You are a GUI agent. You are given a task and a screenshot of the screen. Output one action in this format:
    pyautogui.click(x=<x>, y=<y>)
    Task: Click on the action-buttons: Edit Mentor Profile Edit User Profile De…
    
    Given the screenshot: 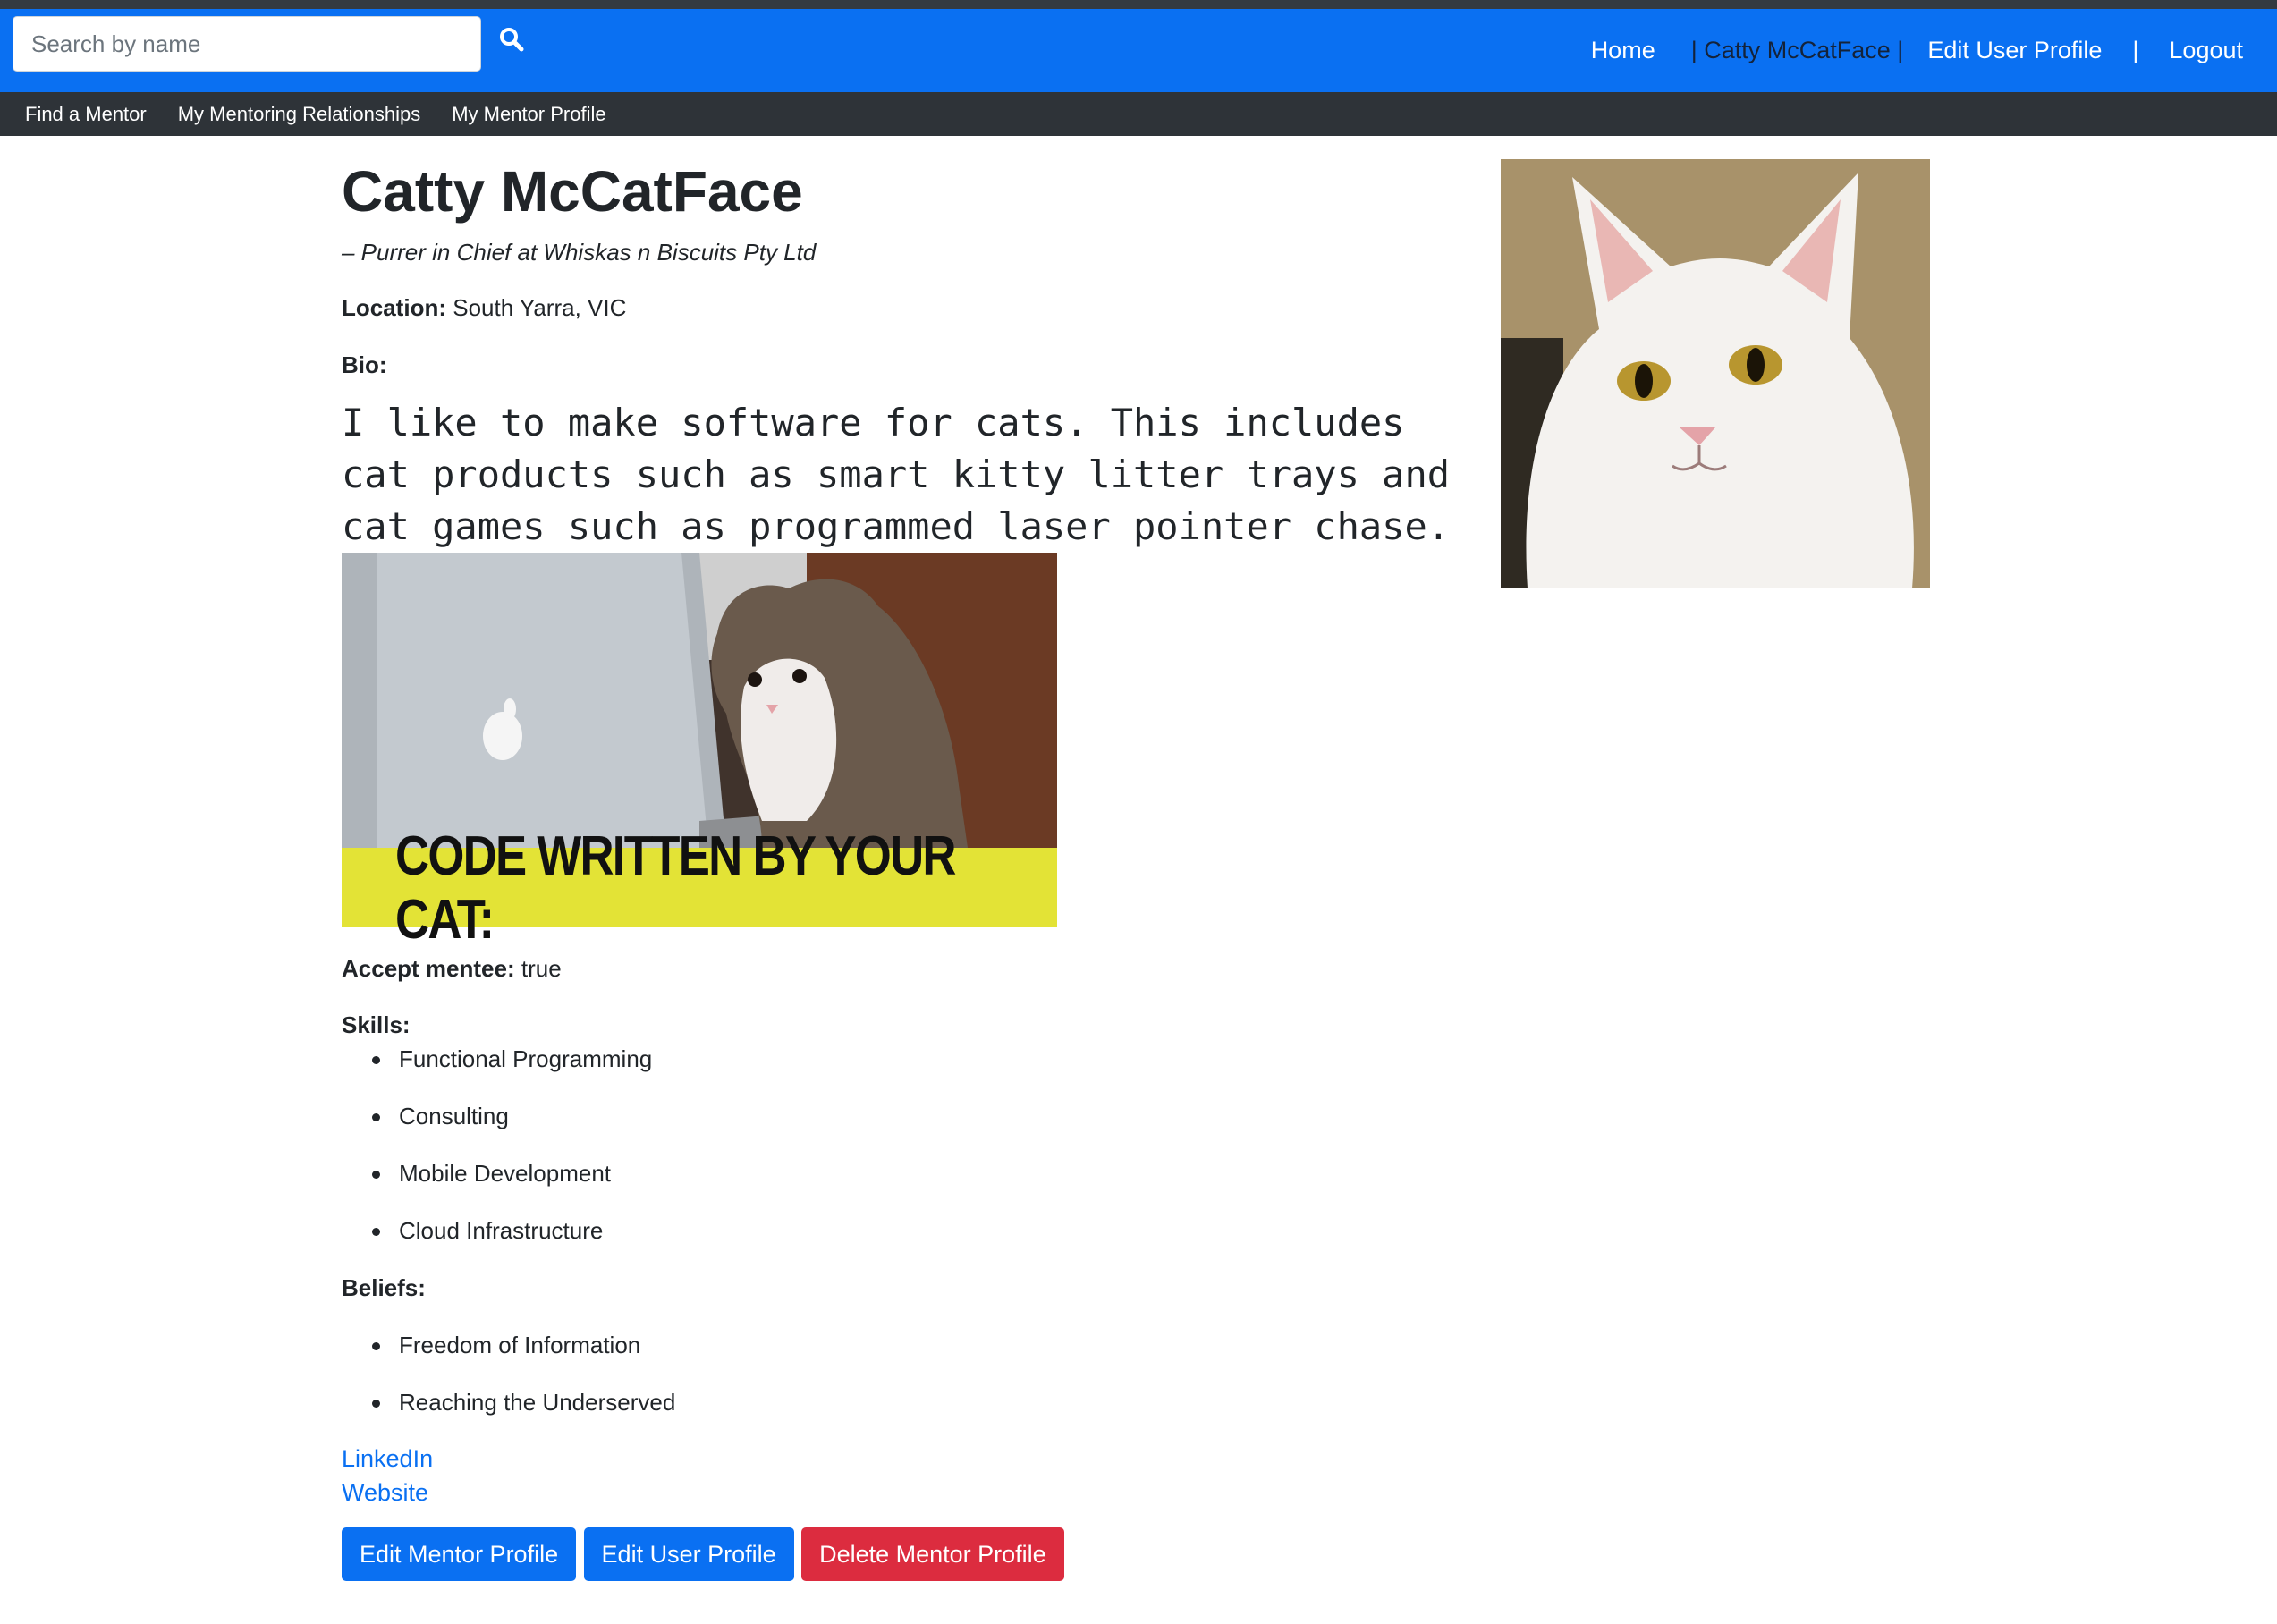 What is the action you would take?
    pyautogui.click(x=914, y=1554)
    